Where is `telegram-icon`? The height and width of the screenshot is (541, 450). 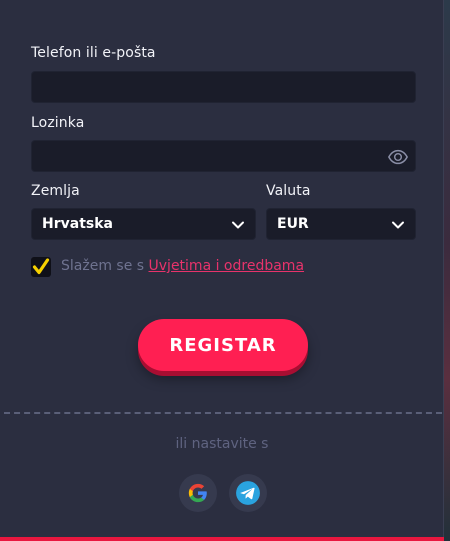
telegram-icon is located at coordinates (248, 493).